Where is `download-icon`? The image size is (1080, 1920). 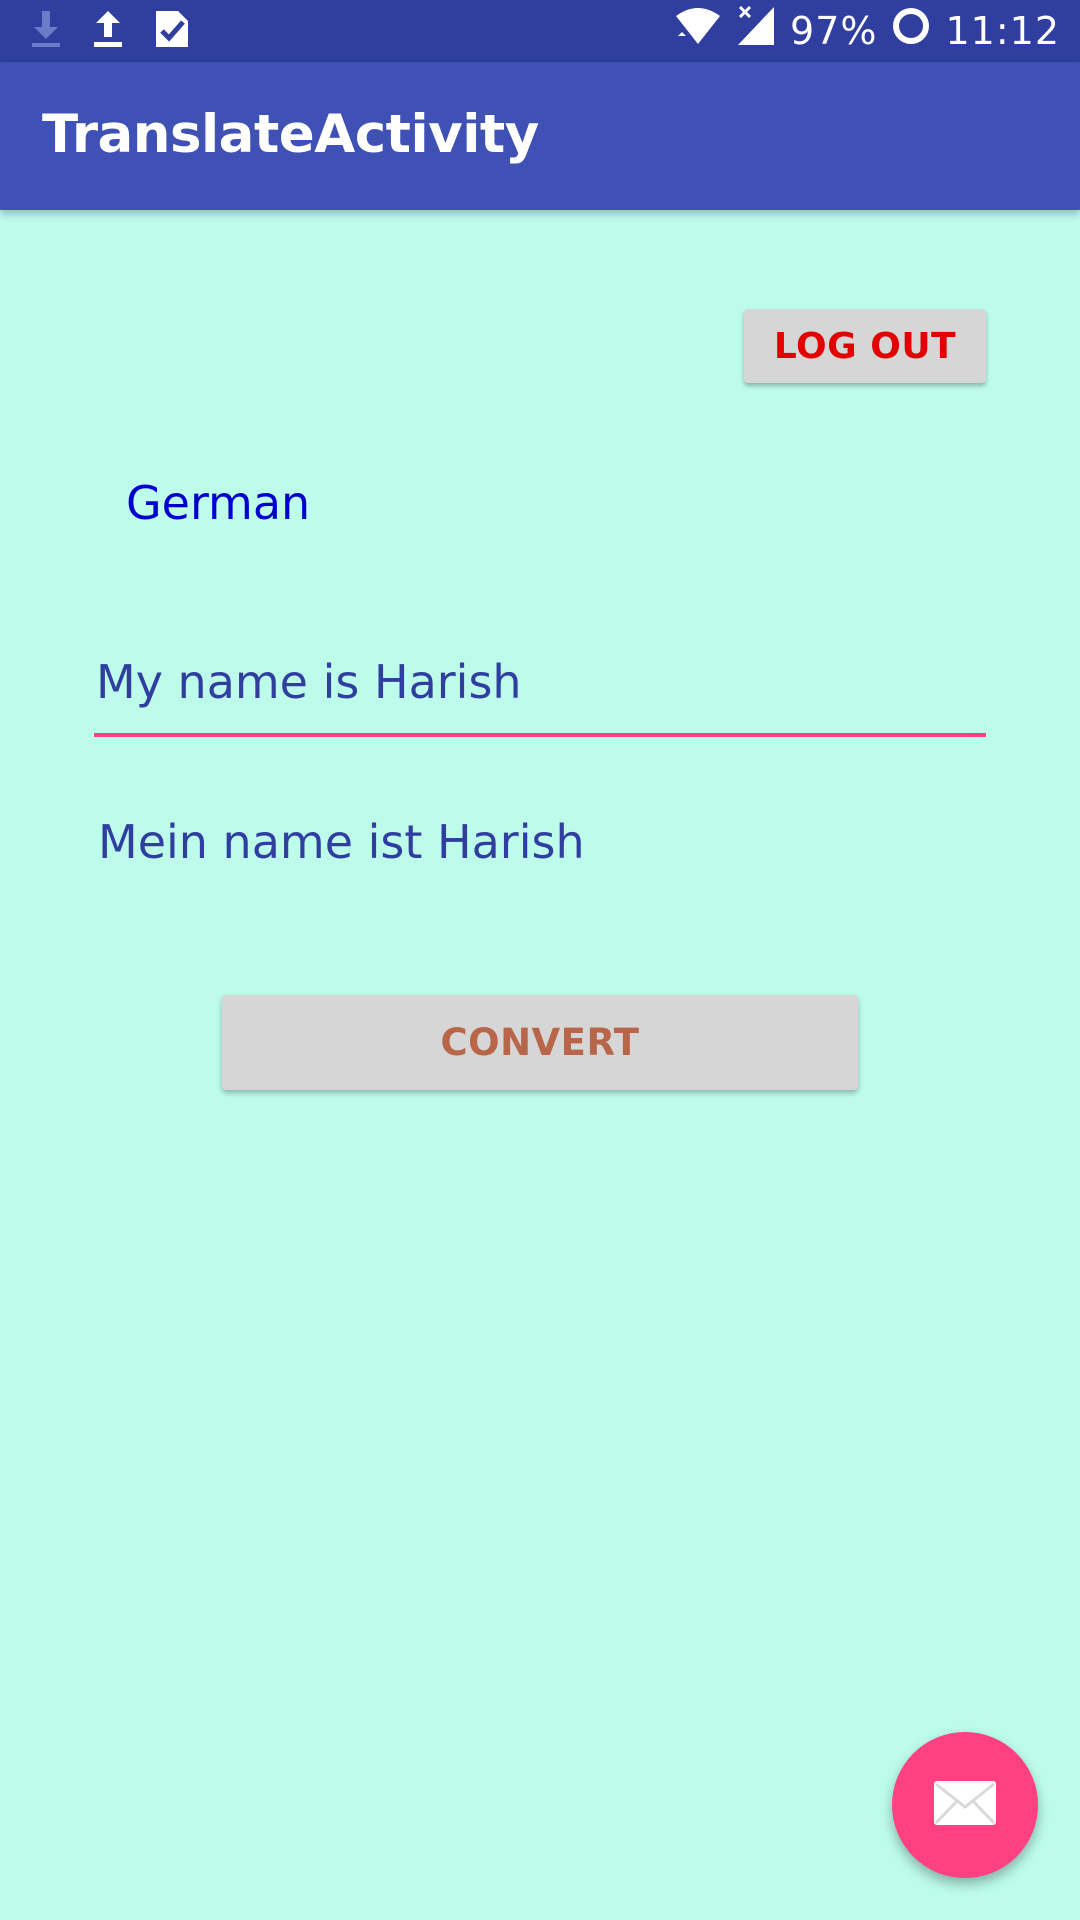
download-icon is located at coordinates (46, 31).